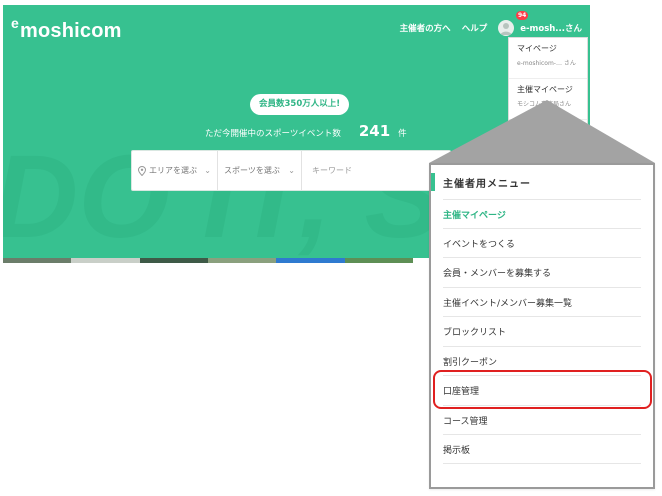 The height and width of the screenshot is (496, 662). What do you see at coordinates (71, 31) in the screenshot?
I see `logo-text: moshicom` at bounding box center [71, 31].